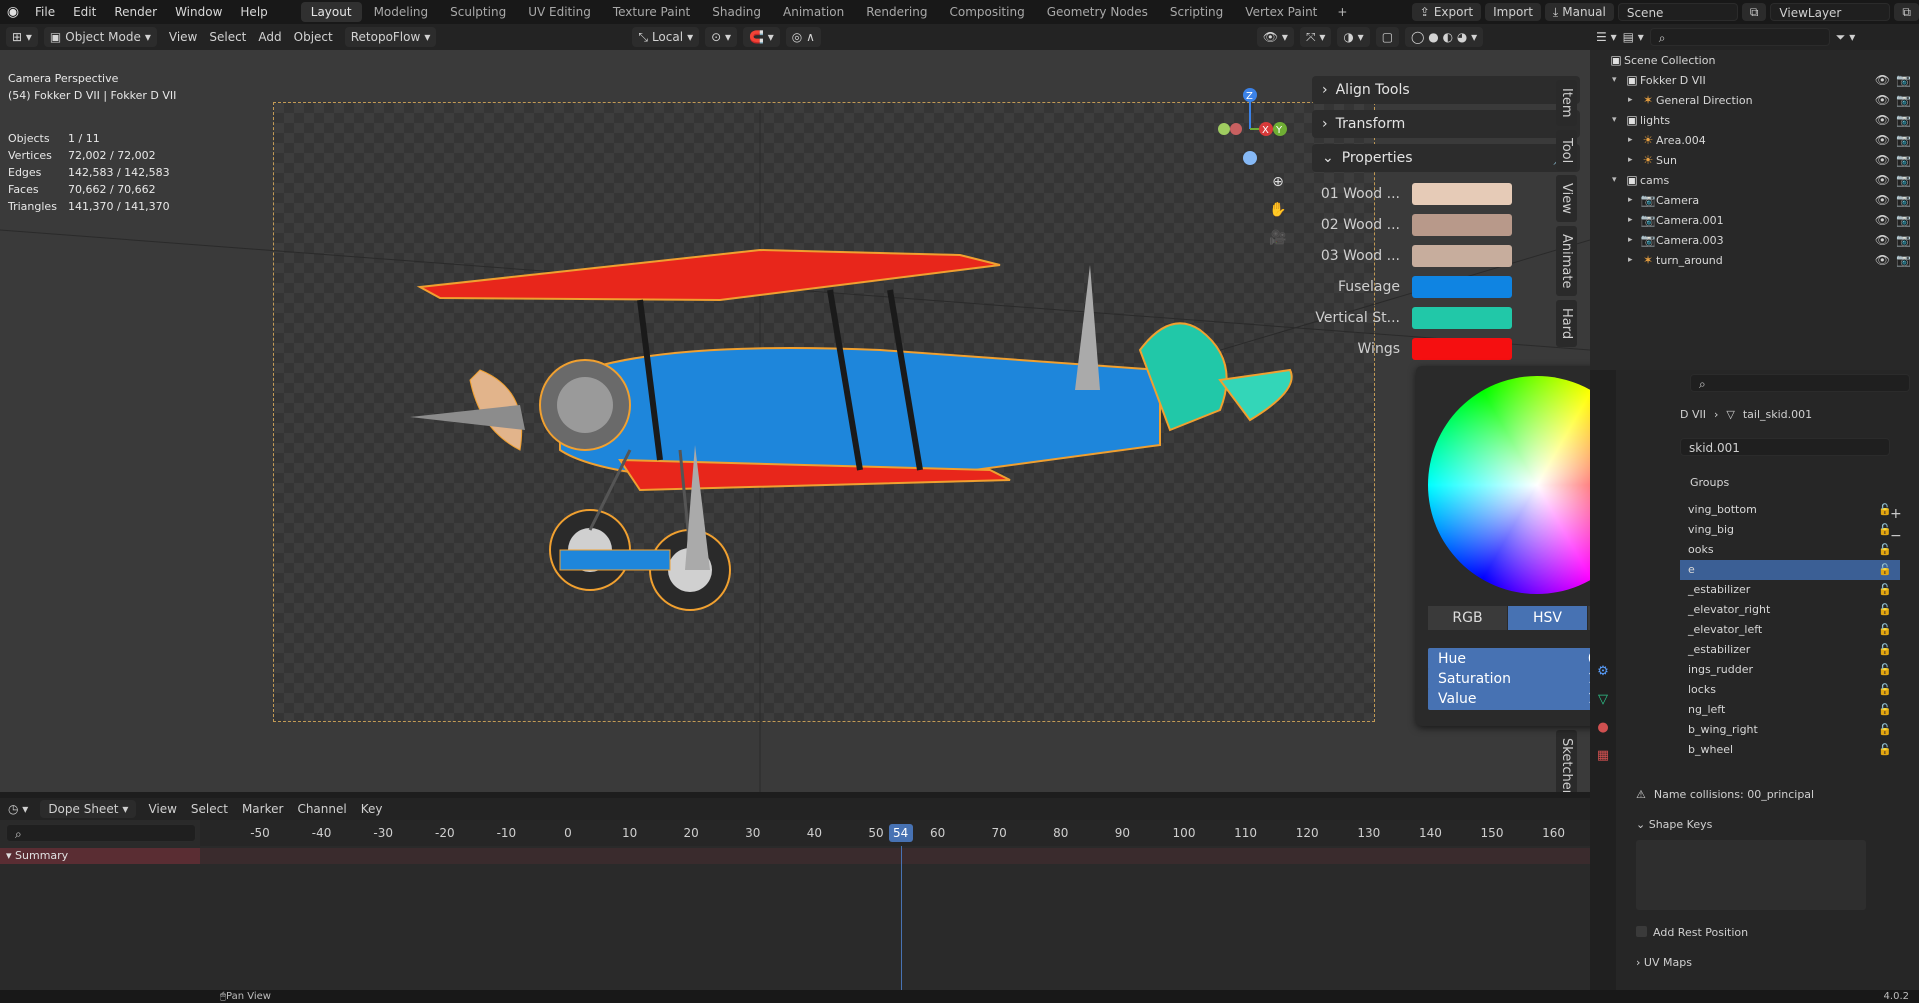  What do you see at coordinates (1790, 550) in the screenshot?
I see `vertex-group-item: ooks 🔓` at bounding box center [1790, 550].